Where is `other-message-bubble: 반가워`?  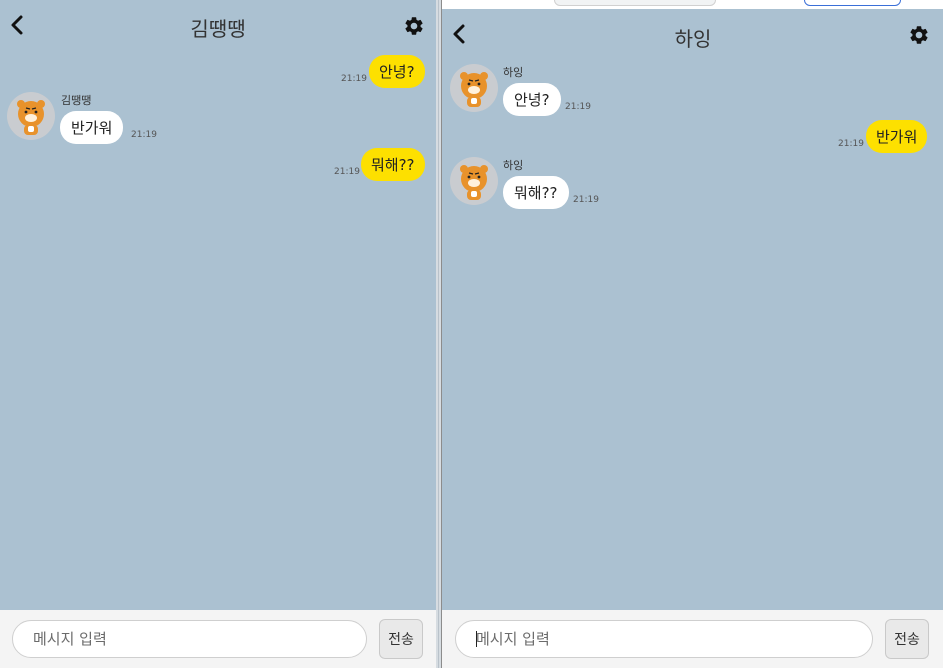 other-message-bubble: 반가워 is located at coordinates (92, 127).